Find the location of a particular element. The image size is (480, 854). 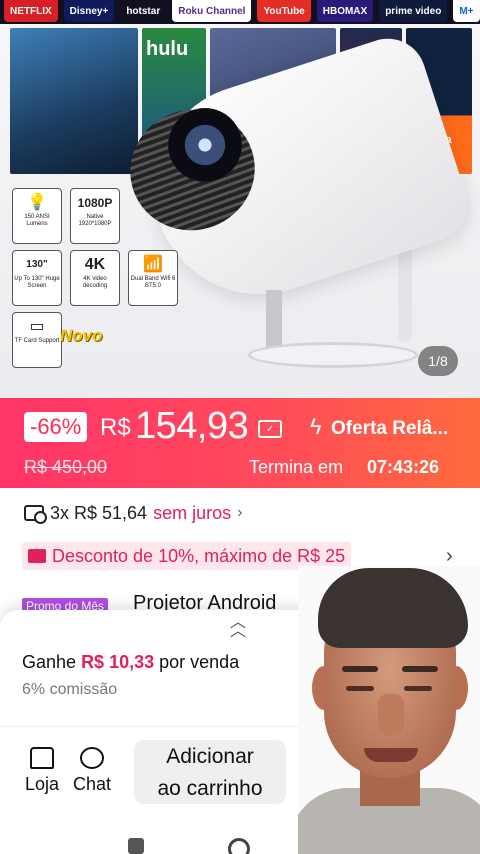

feature-wifi: 📶 Dual Band Wifi 6 BT5.0 is located at coordinates (153, 278).